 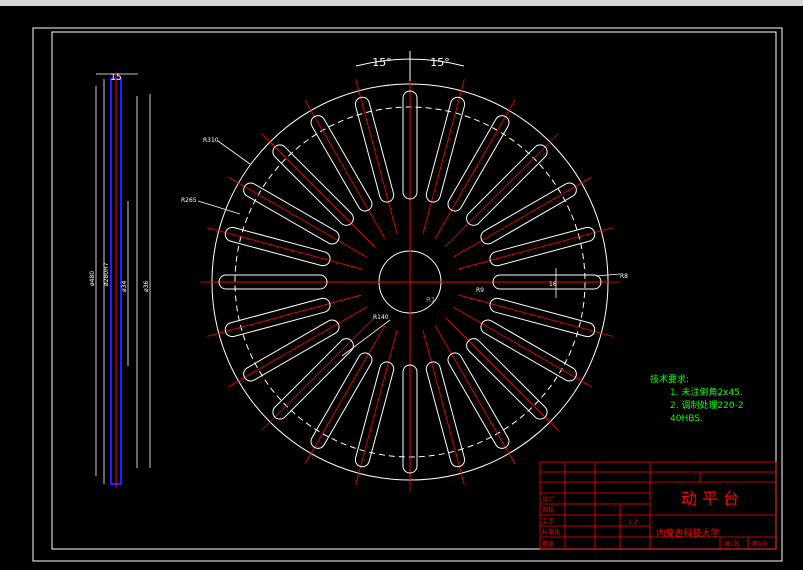 I want to click on side-dim-label-2: ø280H7, so click(x=106, y=274).